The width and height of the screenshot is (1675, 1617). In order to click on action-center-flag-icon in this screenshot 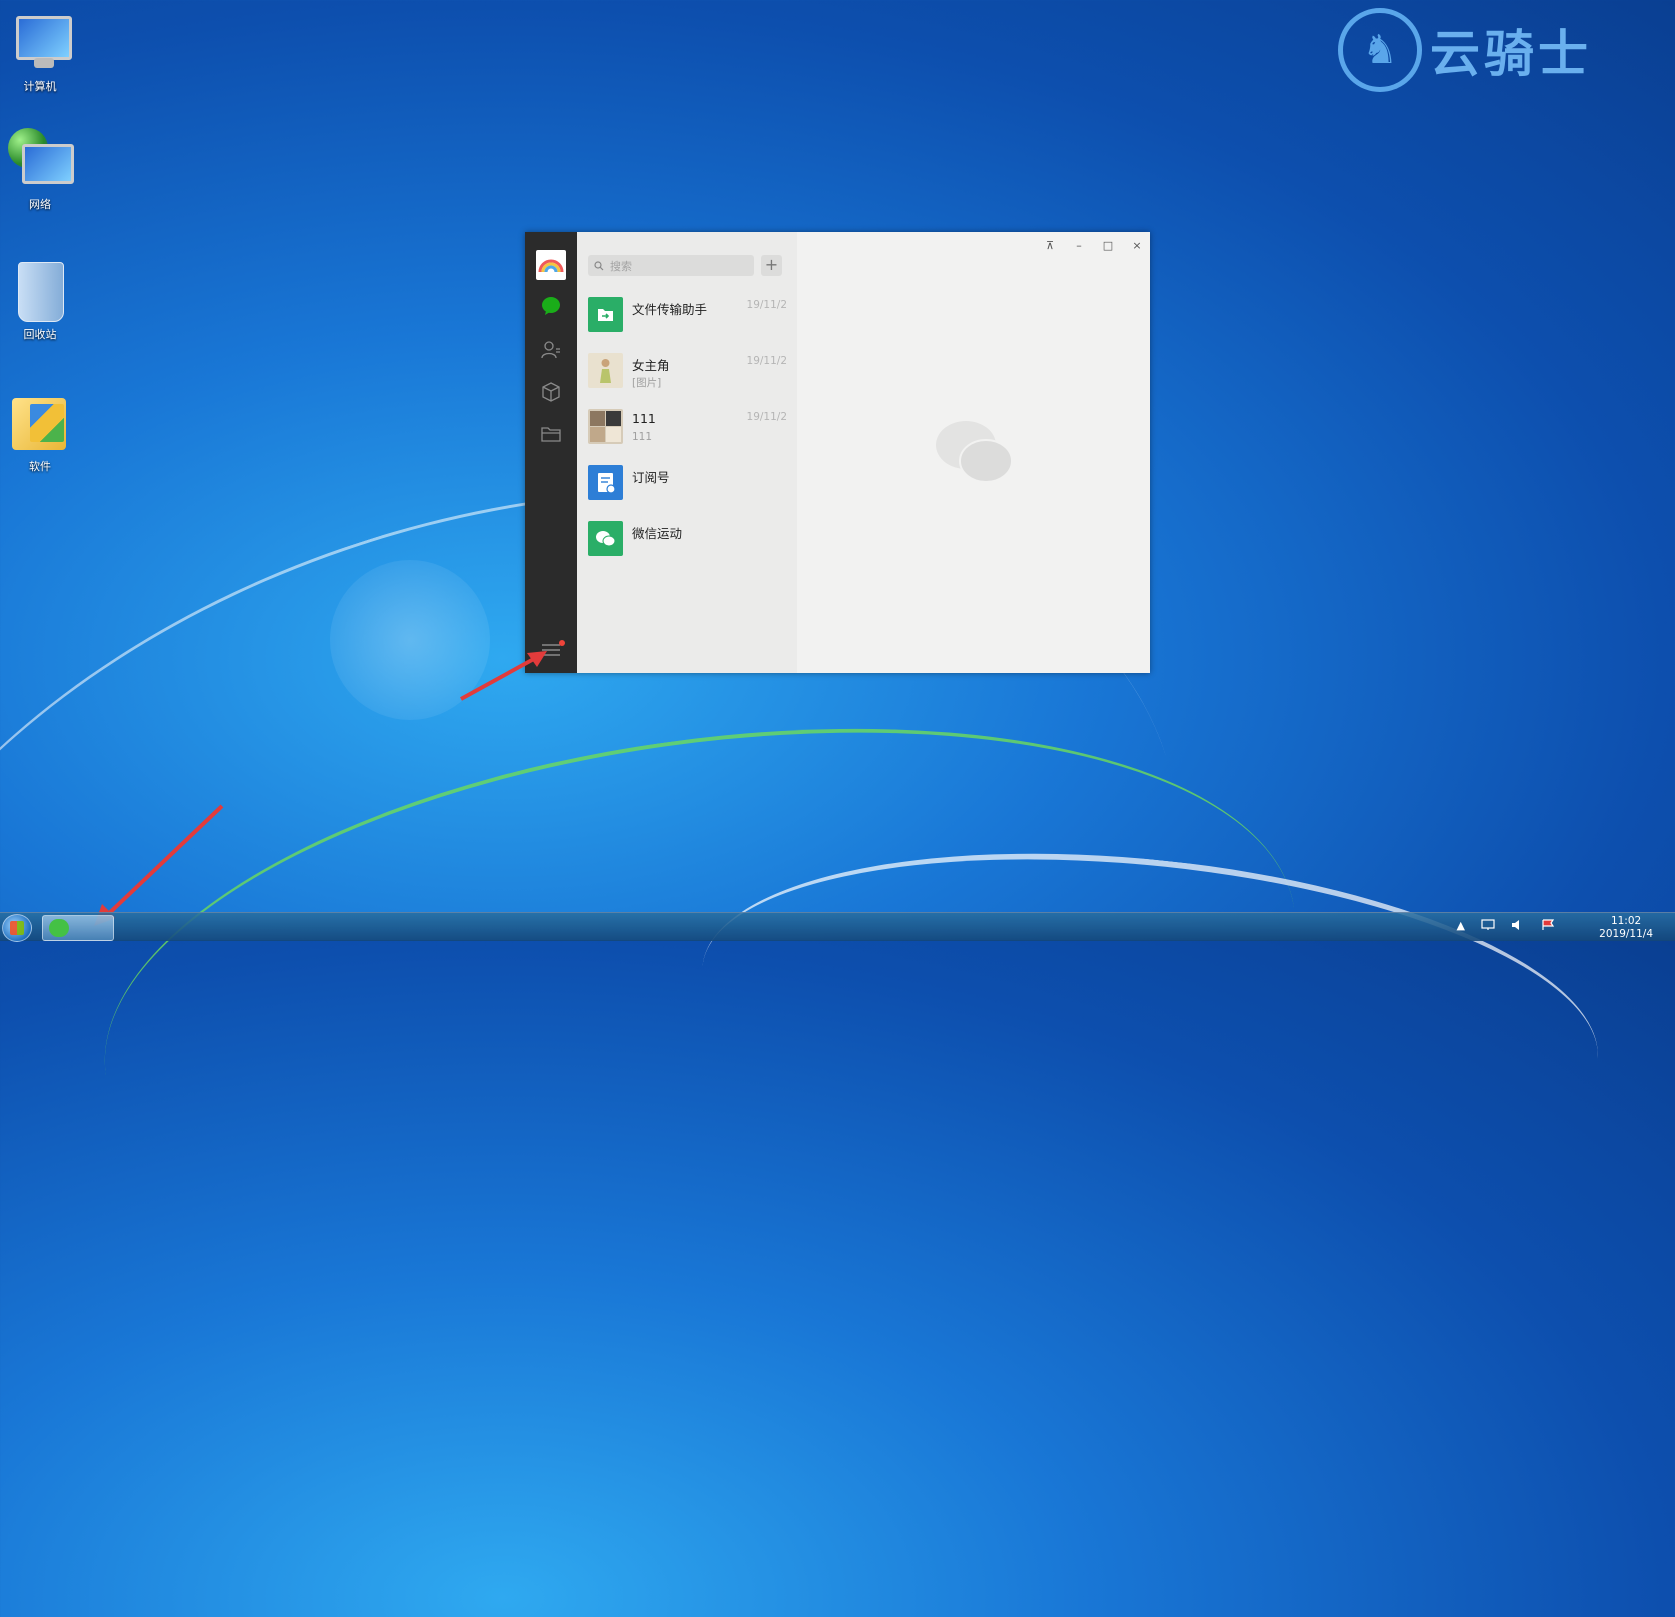, I will do `click(1548, 925)`.